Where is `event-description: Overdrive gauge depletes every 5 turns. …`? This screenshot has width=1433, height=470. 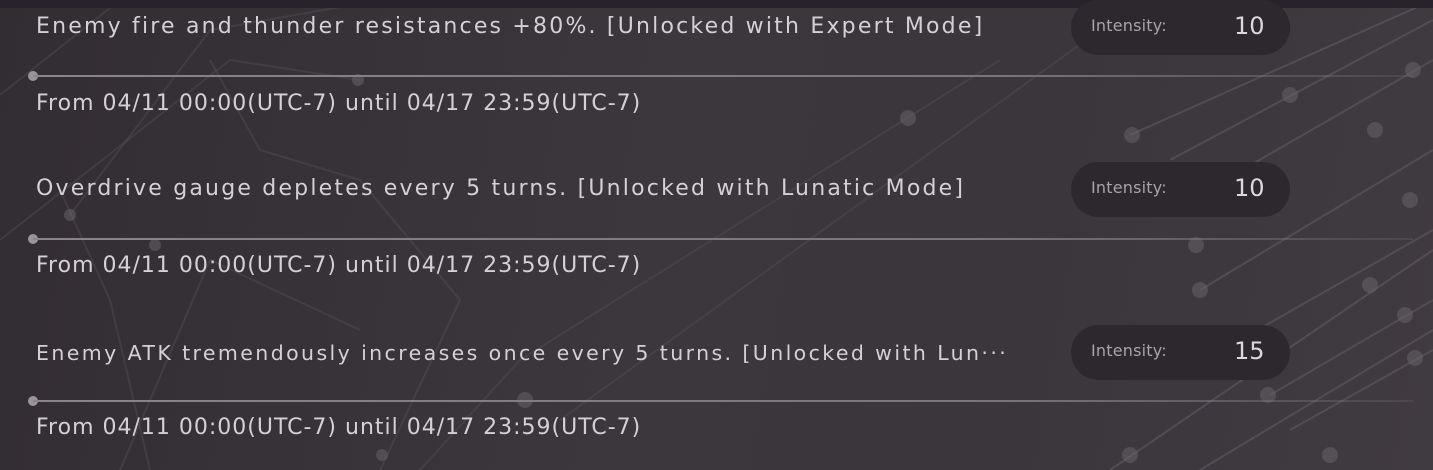 event-description: Overdrive gauge depletes every 5 turns. … is located at coordinates (501, 188).